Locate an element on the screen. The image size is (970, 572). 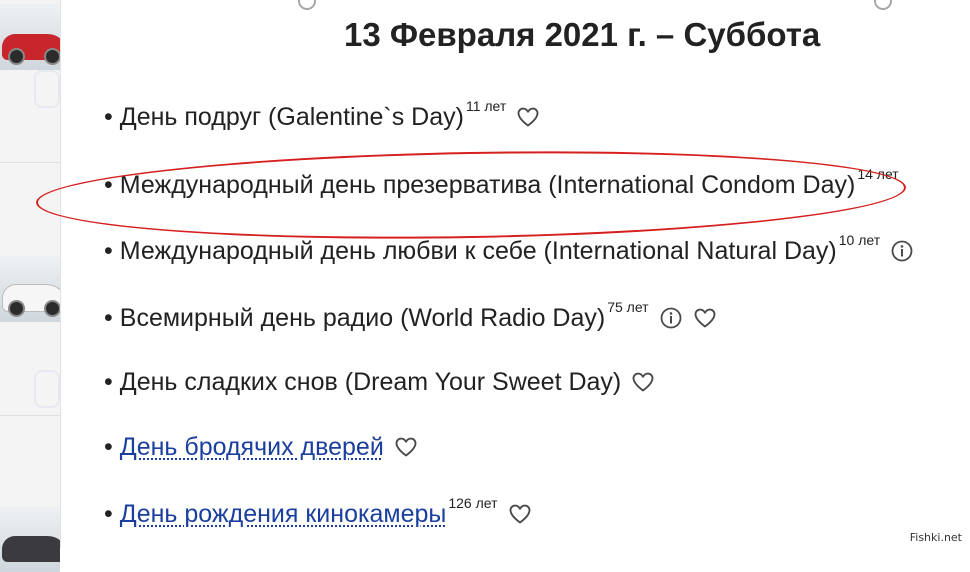
holiday-link: День рождения кинокамеры is located at coordinates (283, 514).